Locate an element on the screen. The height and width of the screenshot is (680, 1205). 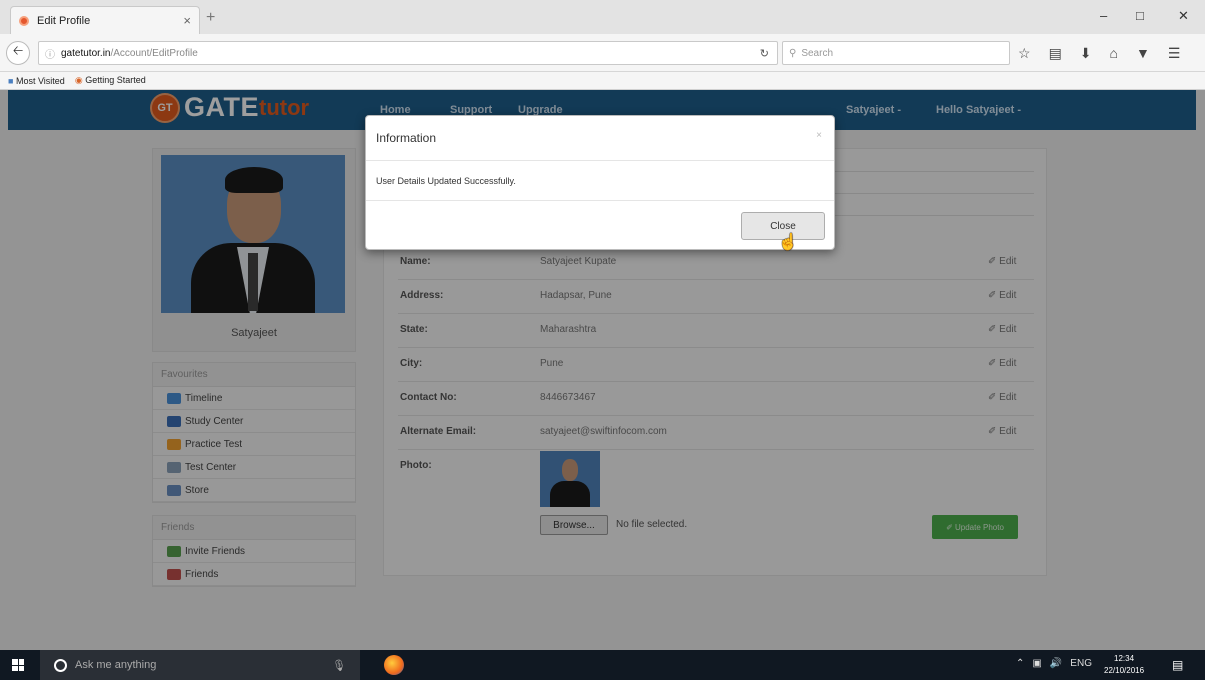
clock-date: 22/10/2016 is located at coordinates (1124, 670).